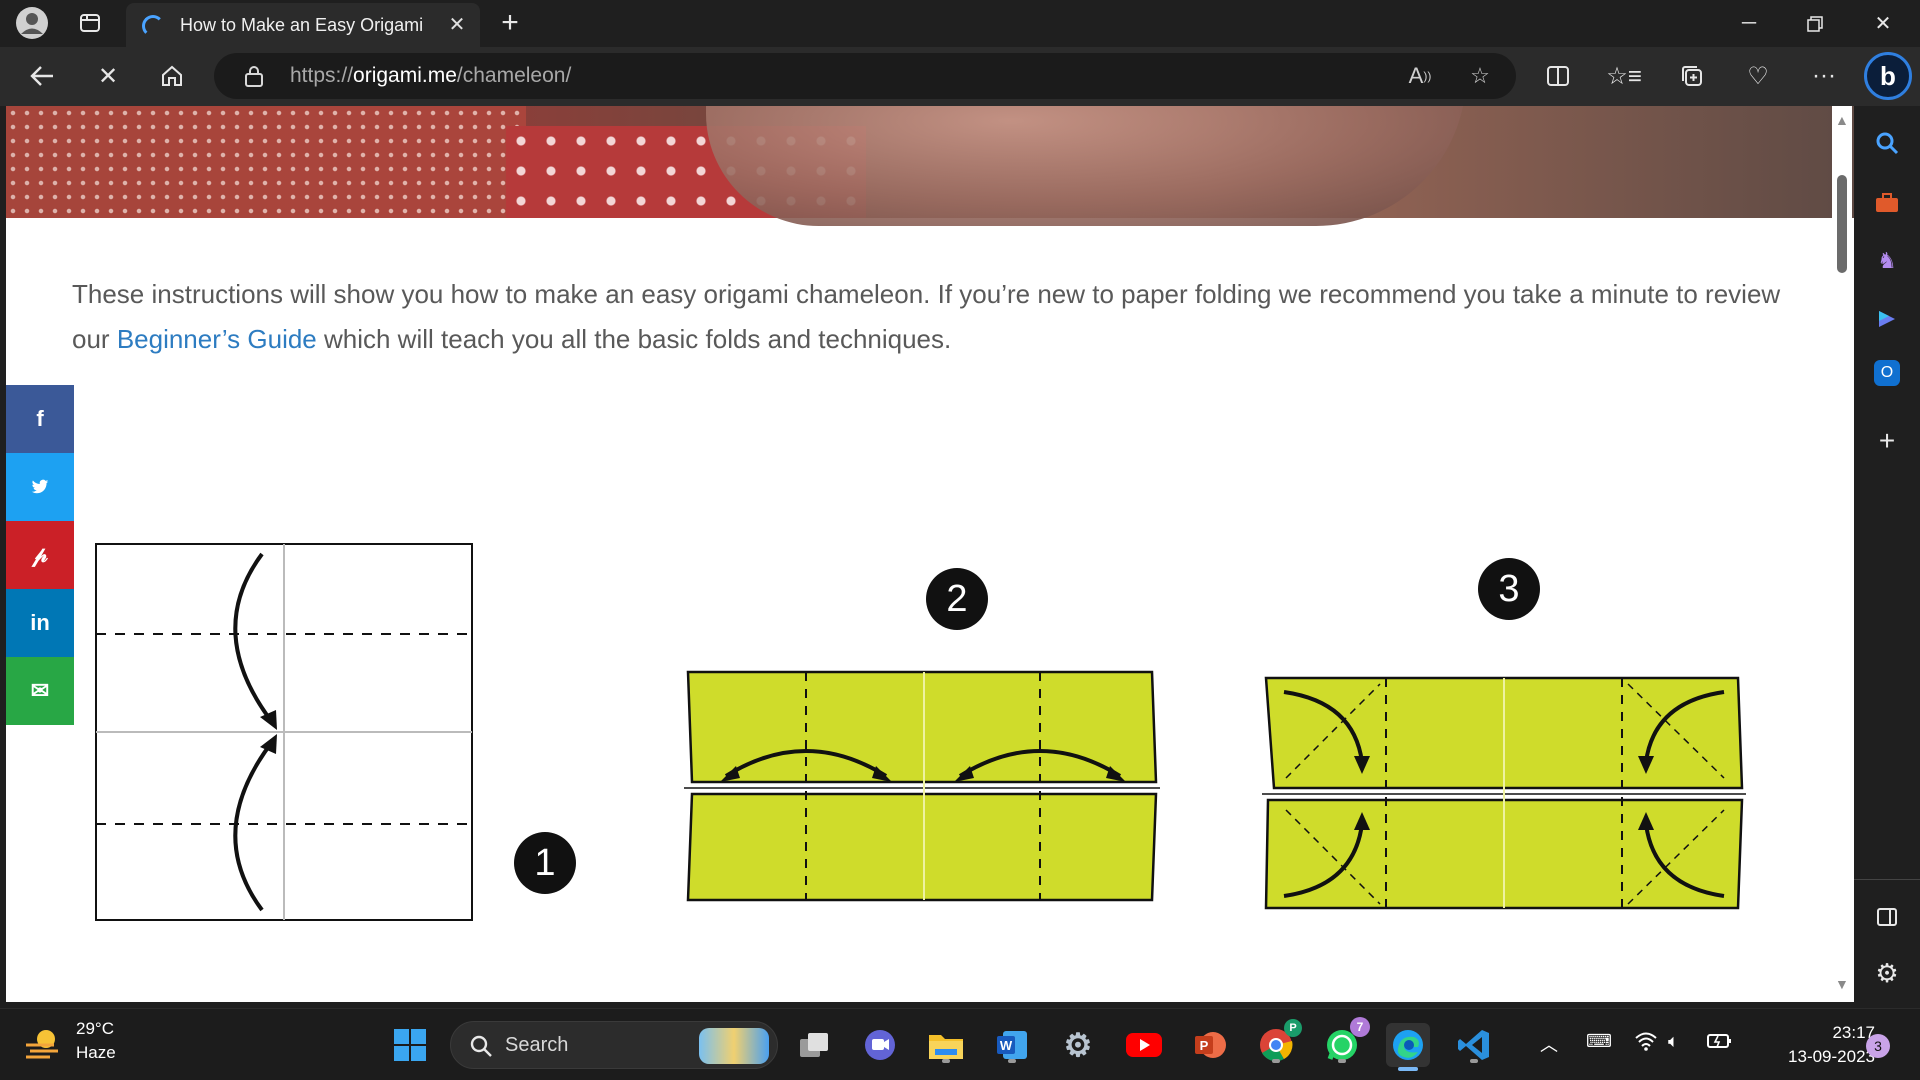 The width and height of the screenshot is (1920, 1080). I want to click on tab-title: How to Make an Easy Origami Cl, so click(302, 24).